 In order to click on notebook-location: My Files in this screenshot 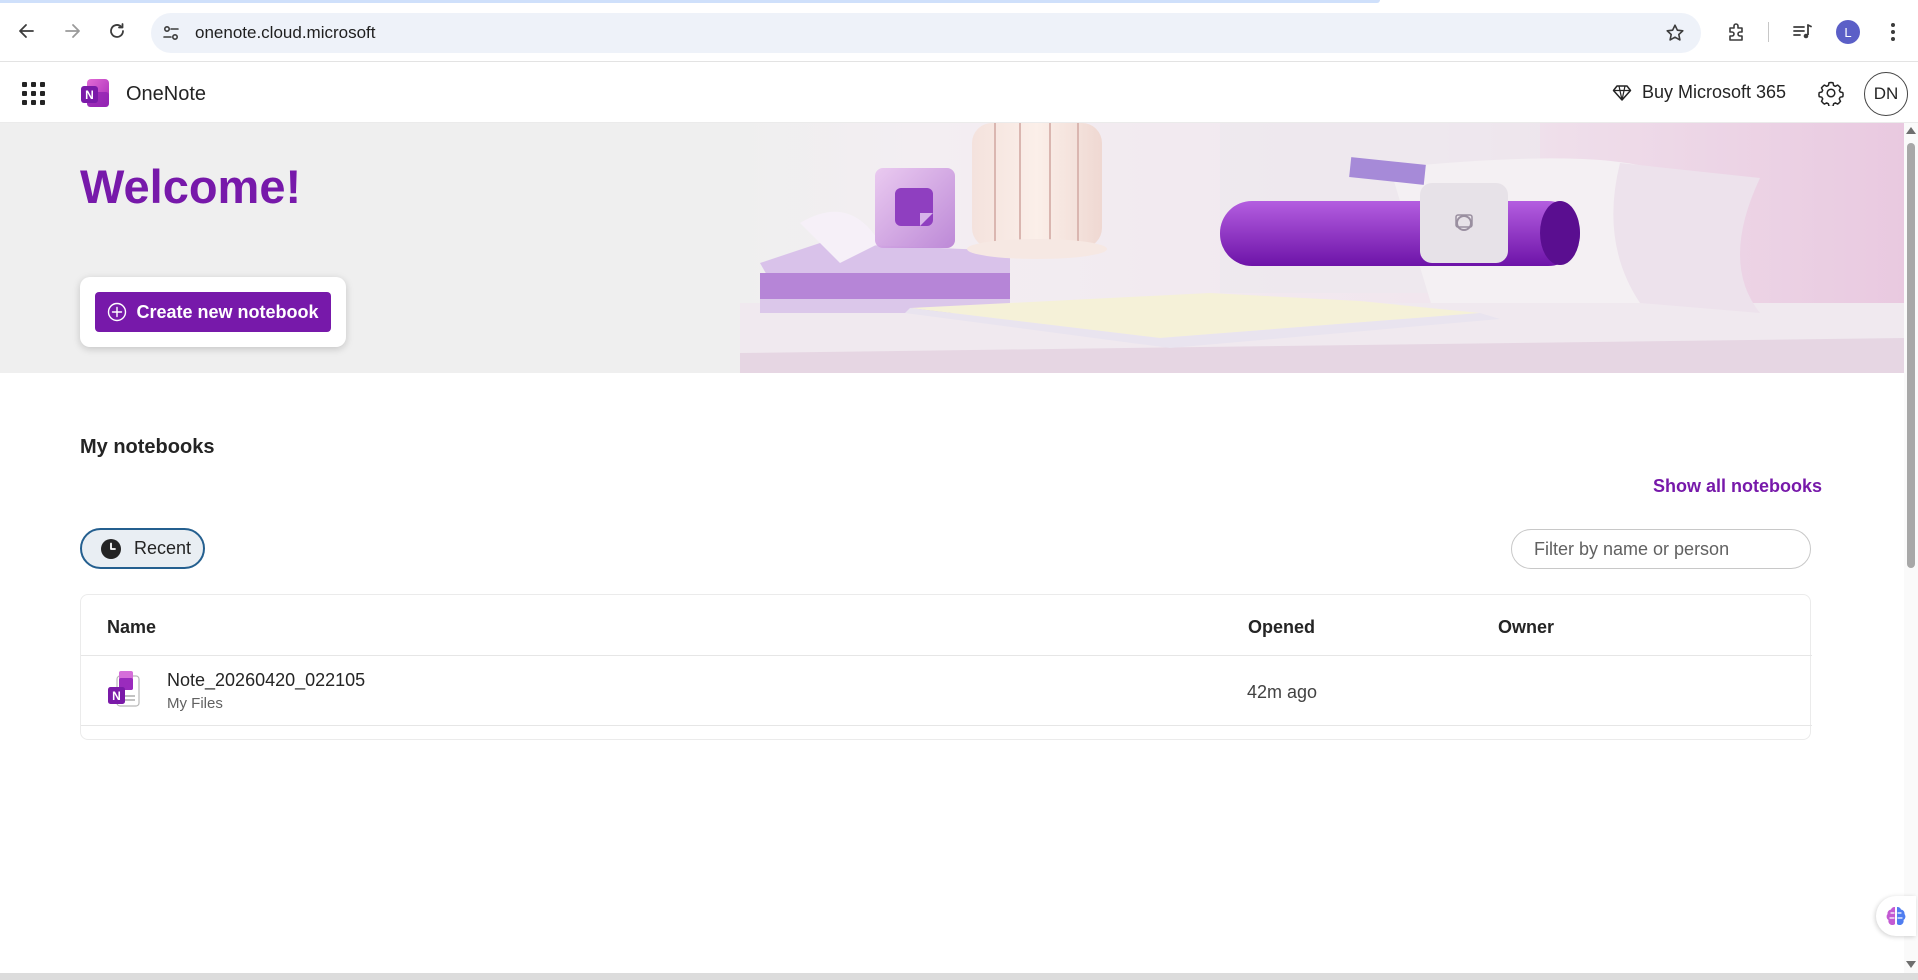, I will do `click(195, 703)`.